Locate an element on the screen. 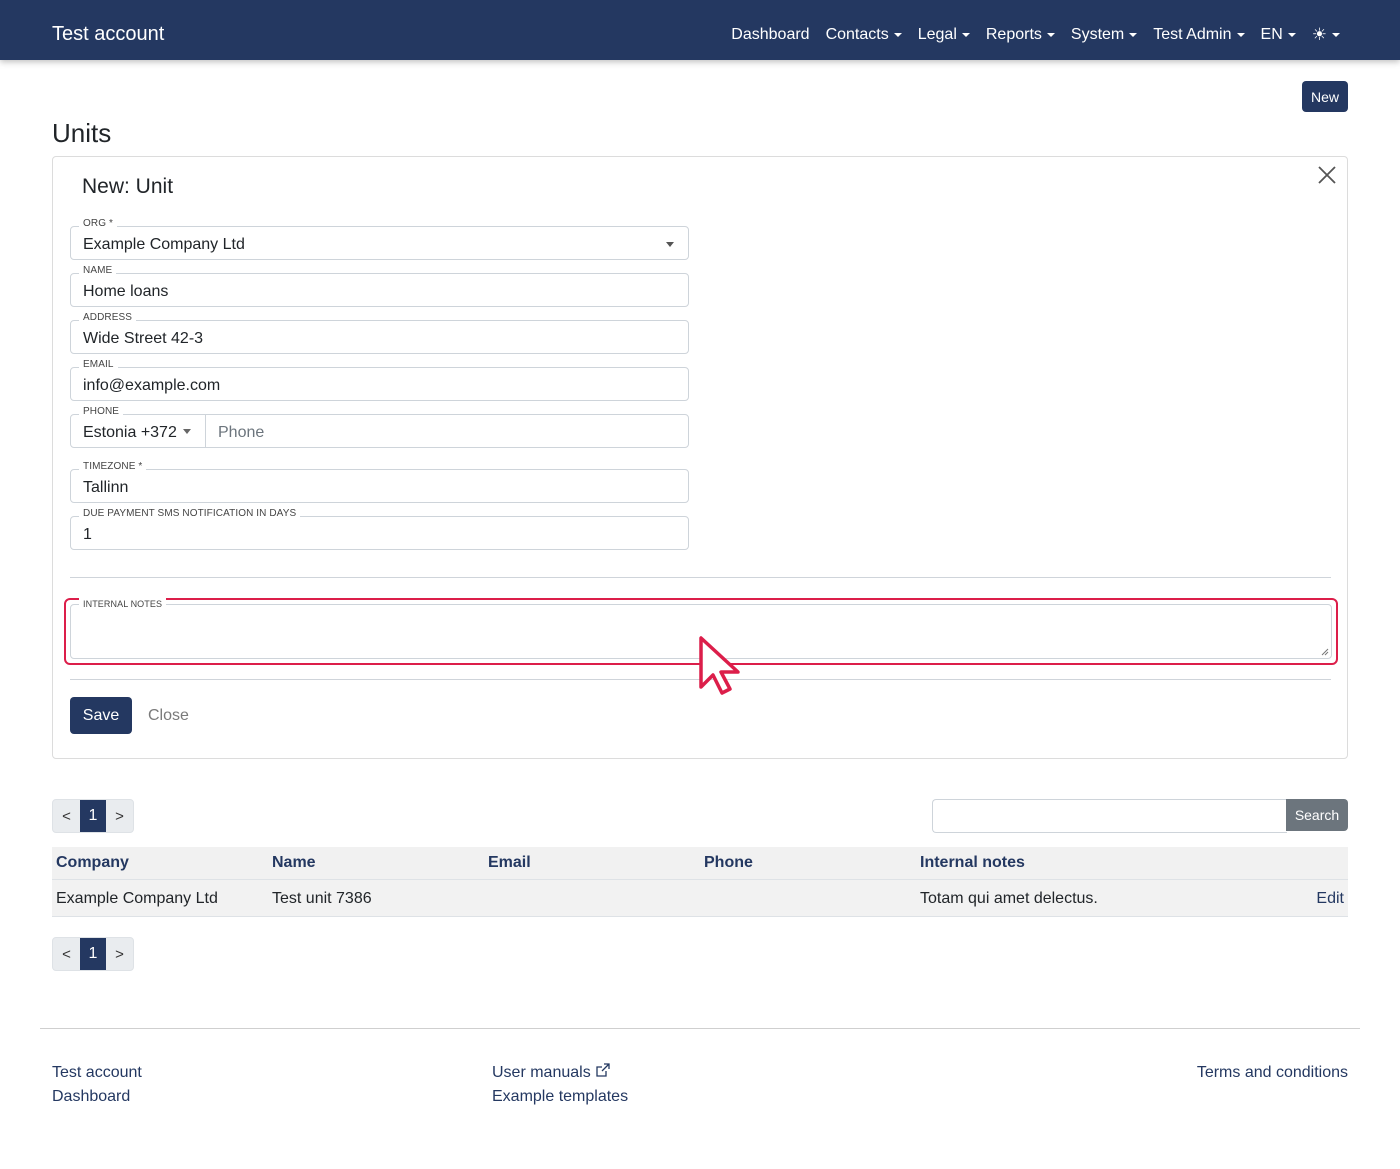 The width and height of the screenshot is (1400, 1169). nav-dashboard-label: Dashboard is located at coordinates (770, 34).